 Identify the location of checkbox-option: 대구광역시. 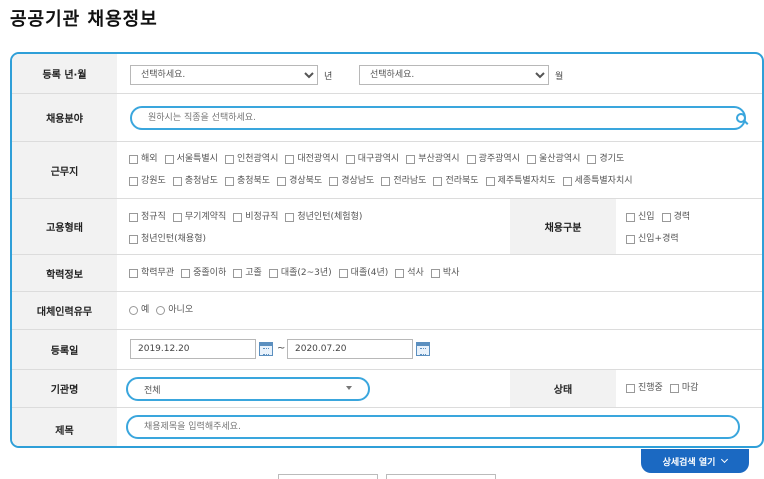
(372, 159).